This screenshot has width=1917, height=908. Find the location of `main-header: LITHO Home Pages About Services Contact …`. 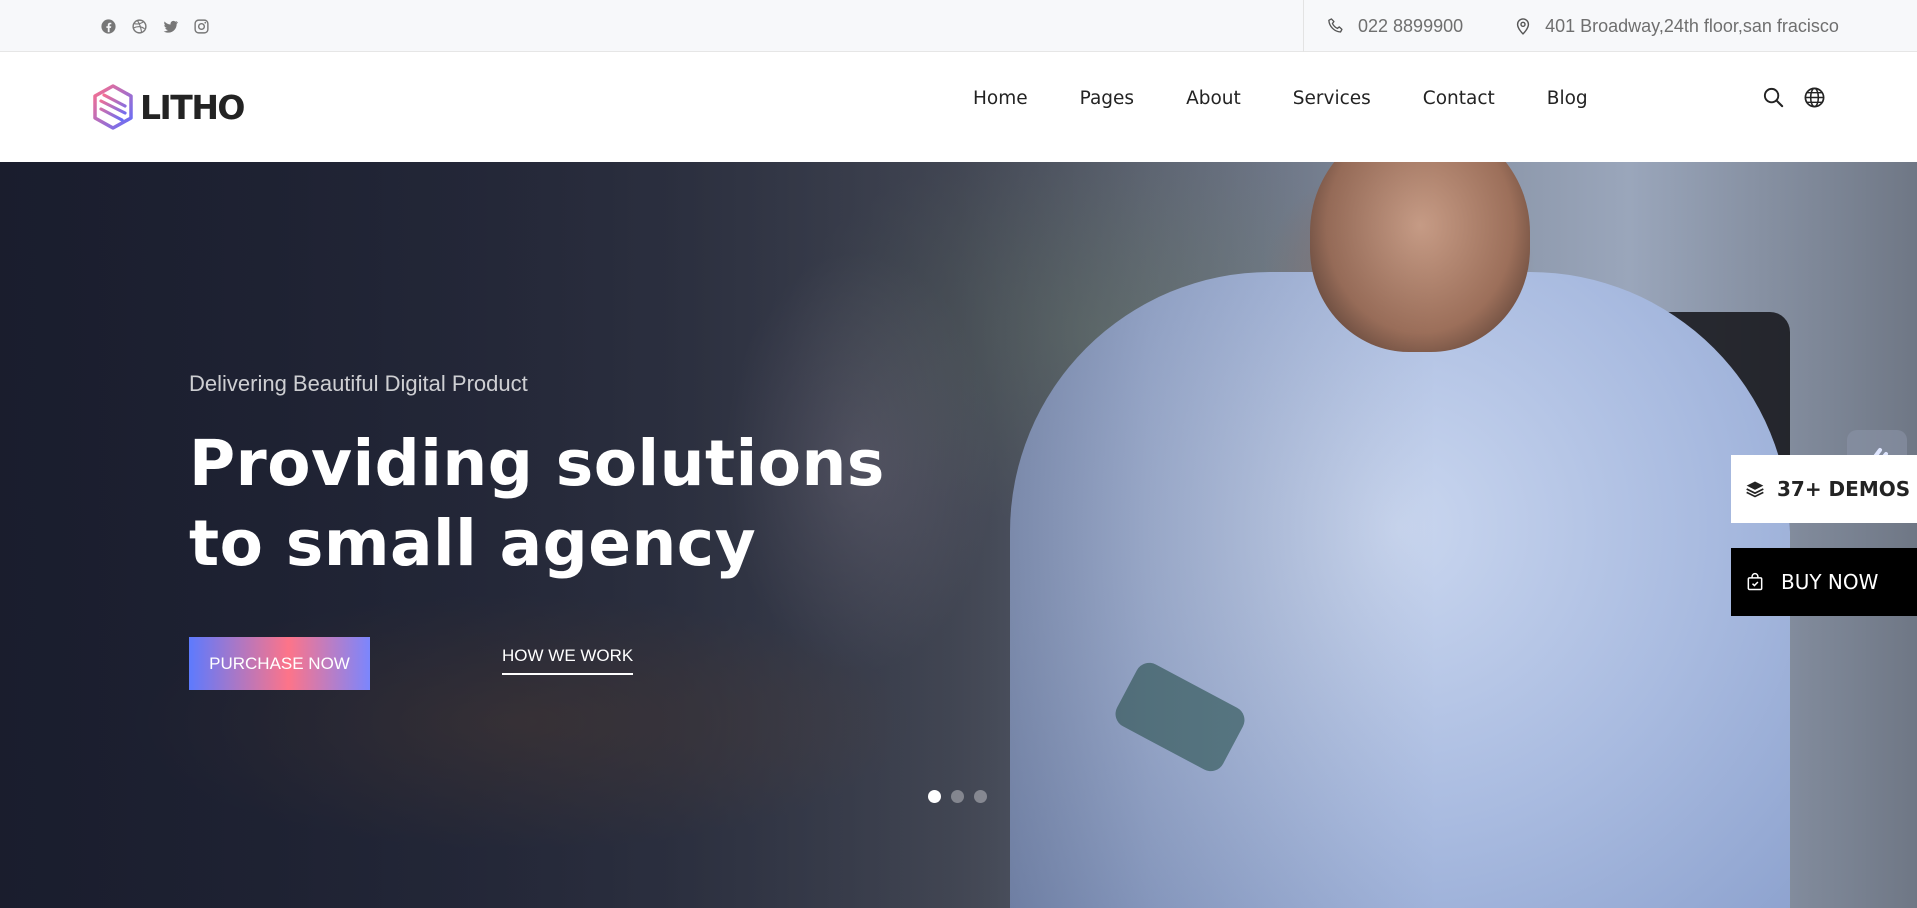

main-header: LITHO Home Pages About Services Contact … is located at coordinates (958, 107).